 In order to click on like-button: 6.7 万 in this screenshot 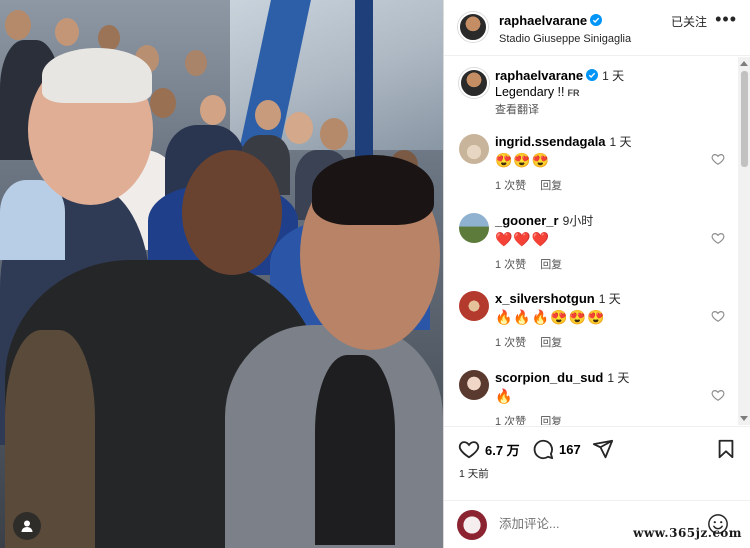, I will do `click(489, 449)`.